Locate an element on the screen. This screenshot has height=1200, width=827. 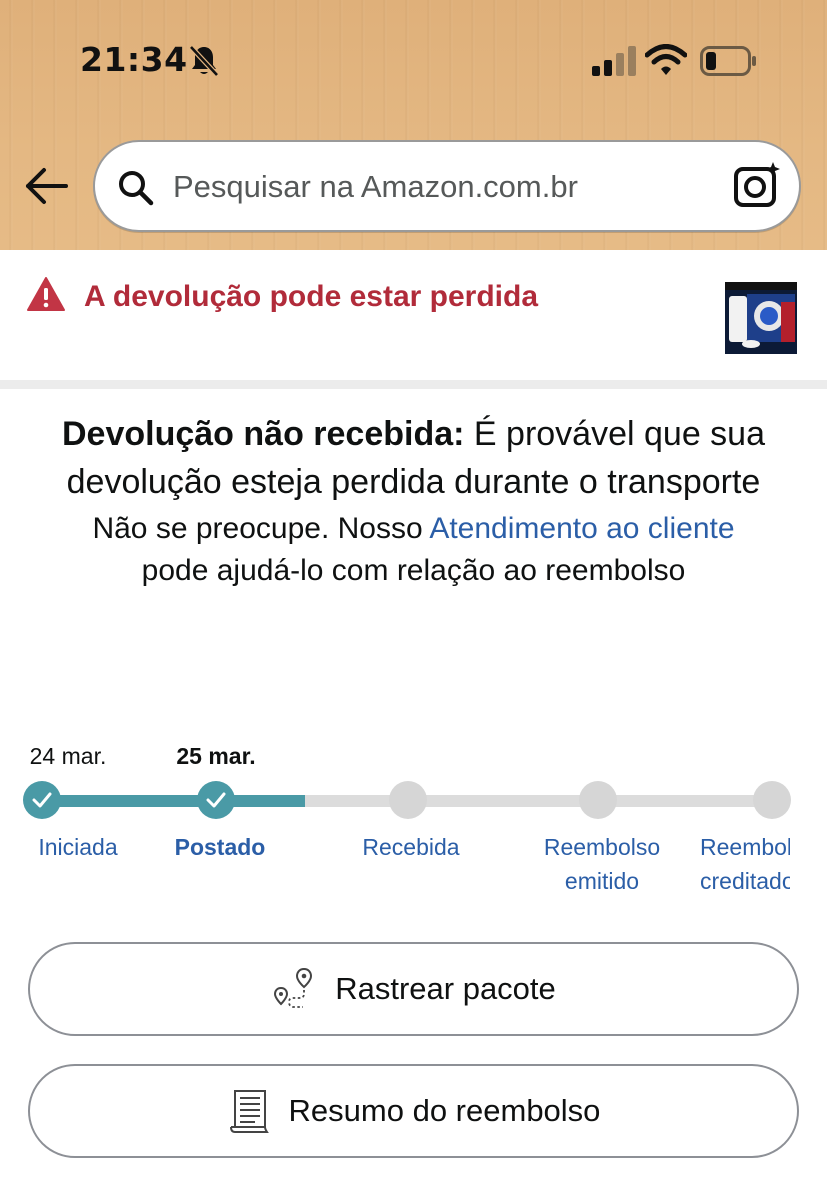
message-title-bold: Devolução não recebida: is located at coordinates (263, 434).